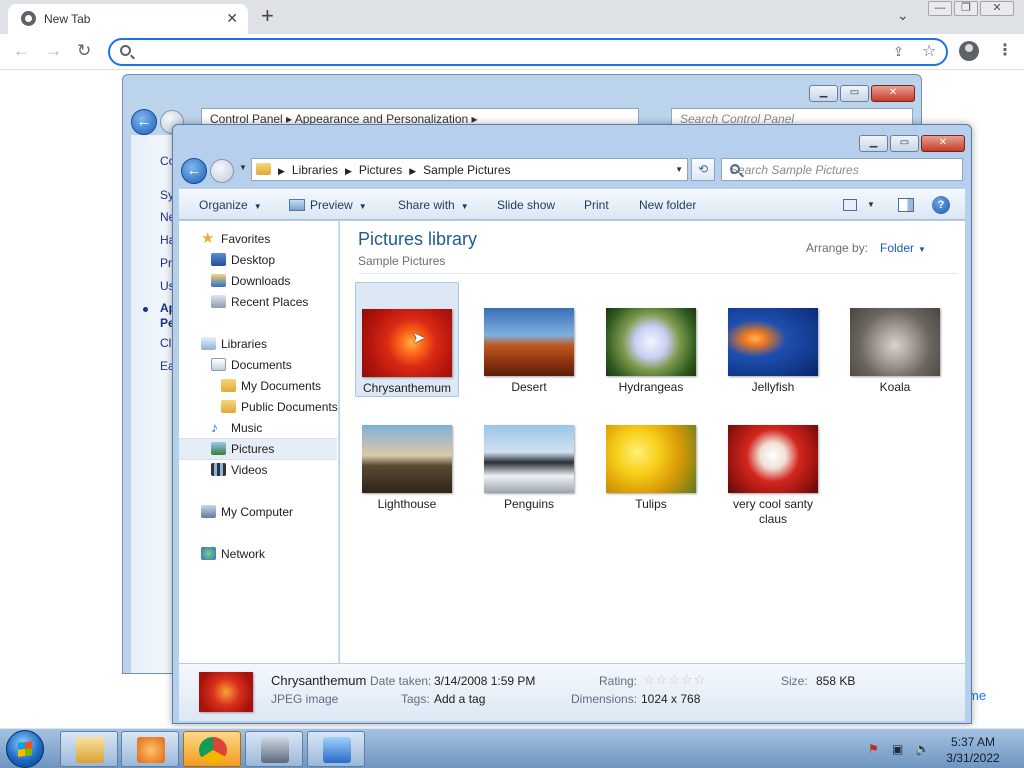 This screenshot has height=768, width=1024. I want to click on breadcrumb-pictures: Pictures, so click(380, 170).